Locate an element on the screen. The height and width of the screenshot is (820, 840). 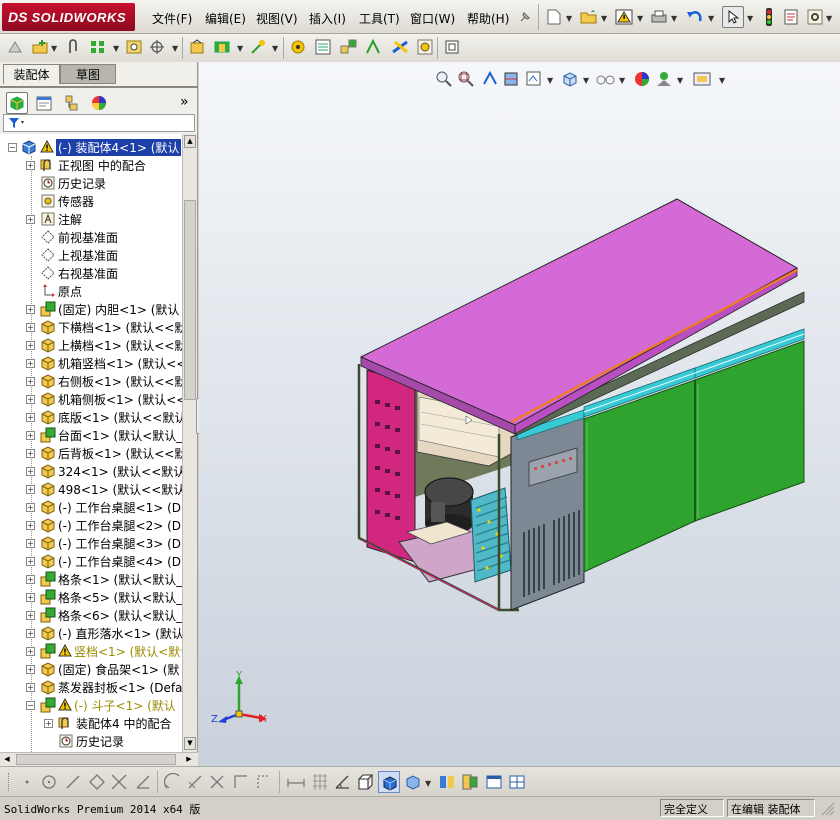
tree-item: + (-) 工作台桌腿<2> (D is located at coordinates (91, 525).